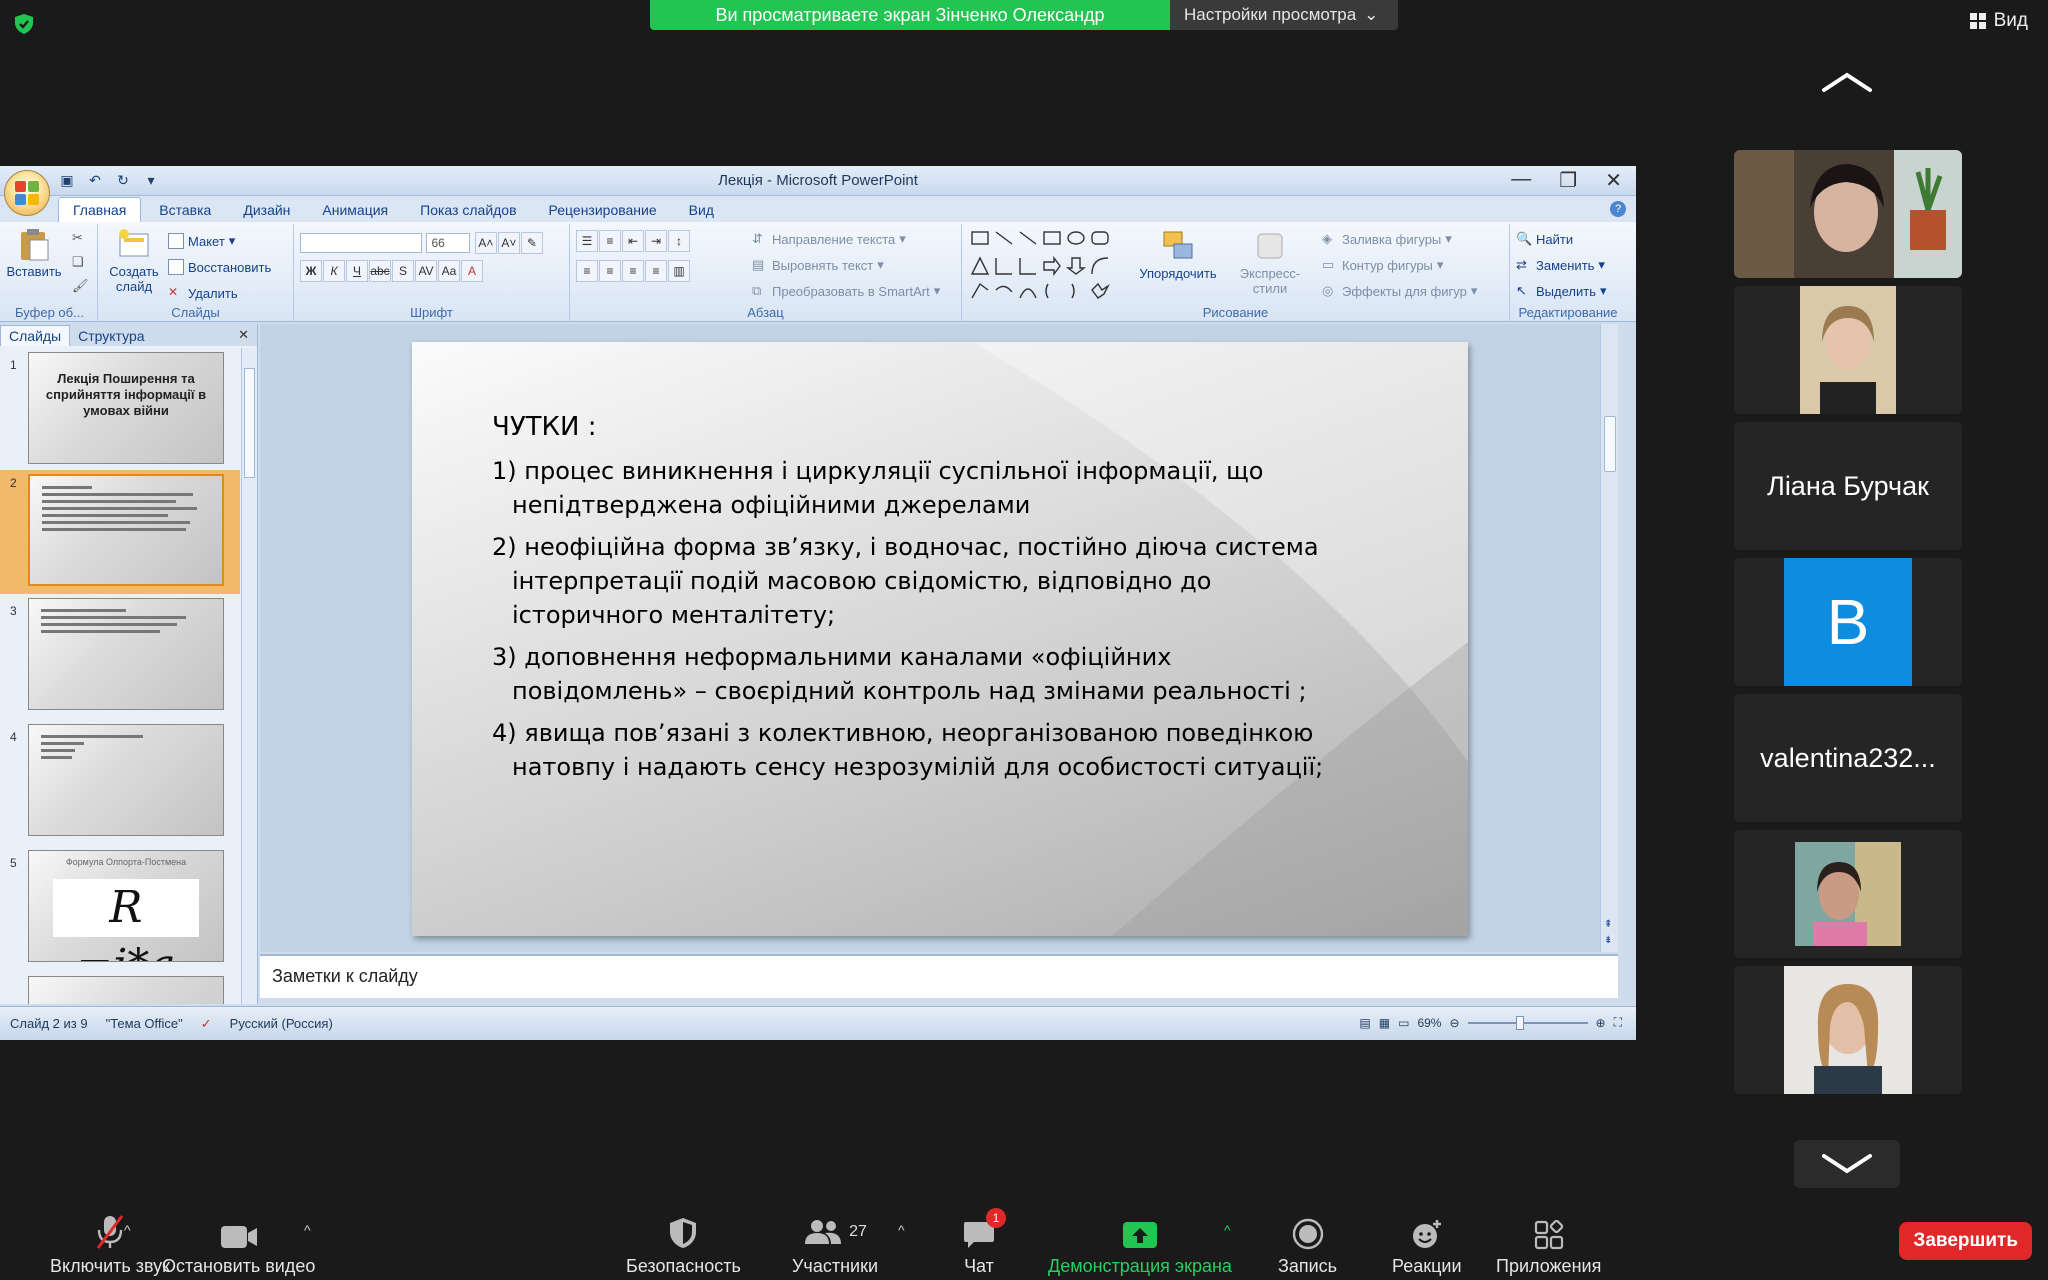 The height and width of the screenshot is (1280, 2048). What do you see at coordinates (610, 241) in the screenshot?
I see `numbering-button: ≡` at bounding box center [610, 241].